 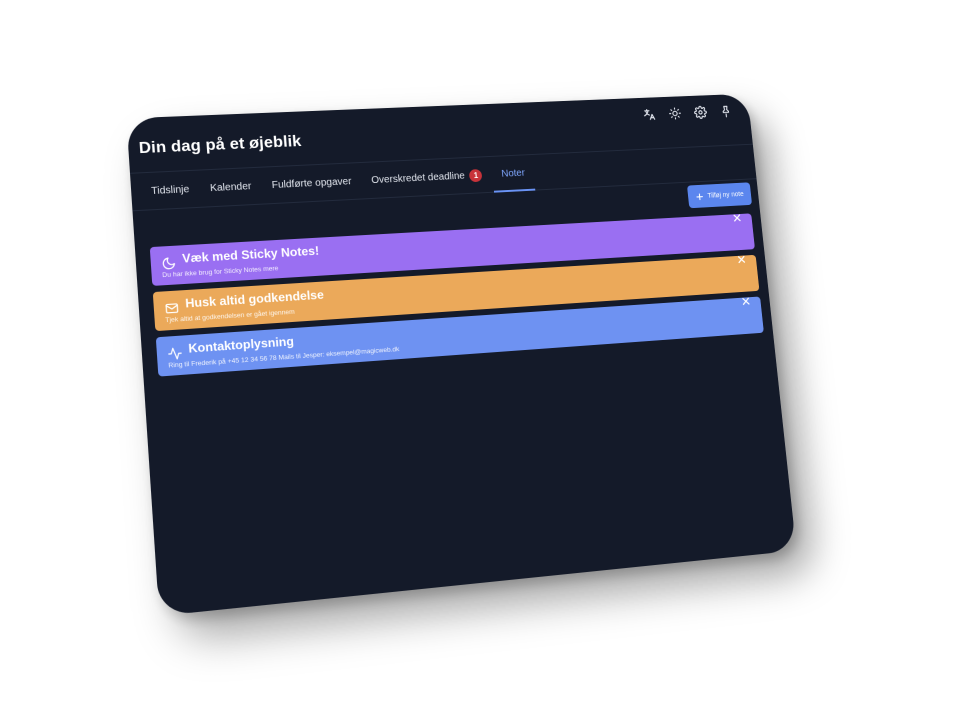 What do you see at coordinates (220, 272) in the screenshot?
I see `note-text: Du har ikke brug for Sticky Notes mere` at bounding box center [220, 272].